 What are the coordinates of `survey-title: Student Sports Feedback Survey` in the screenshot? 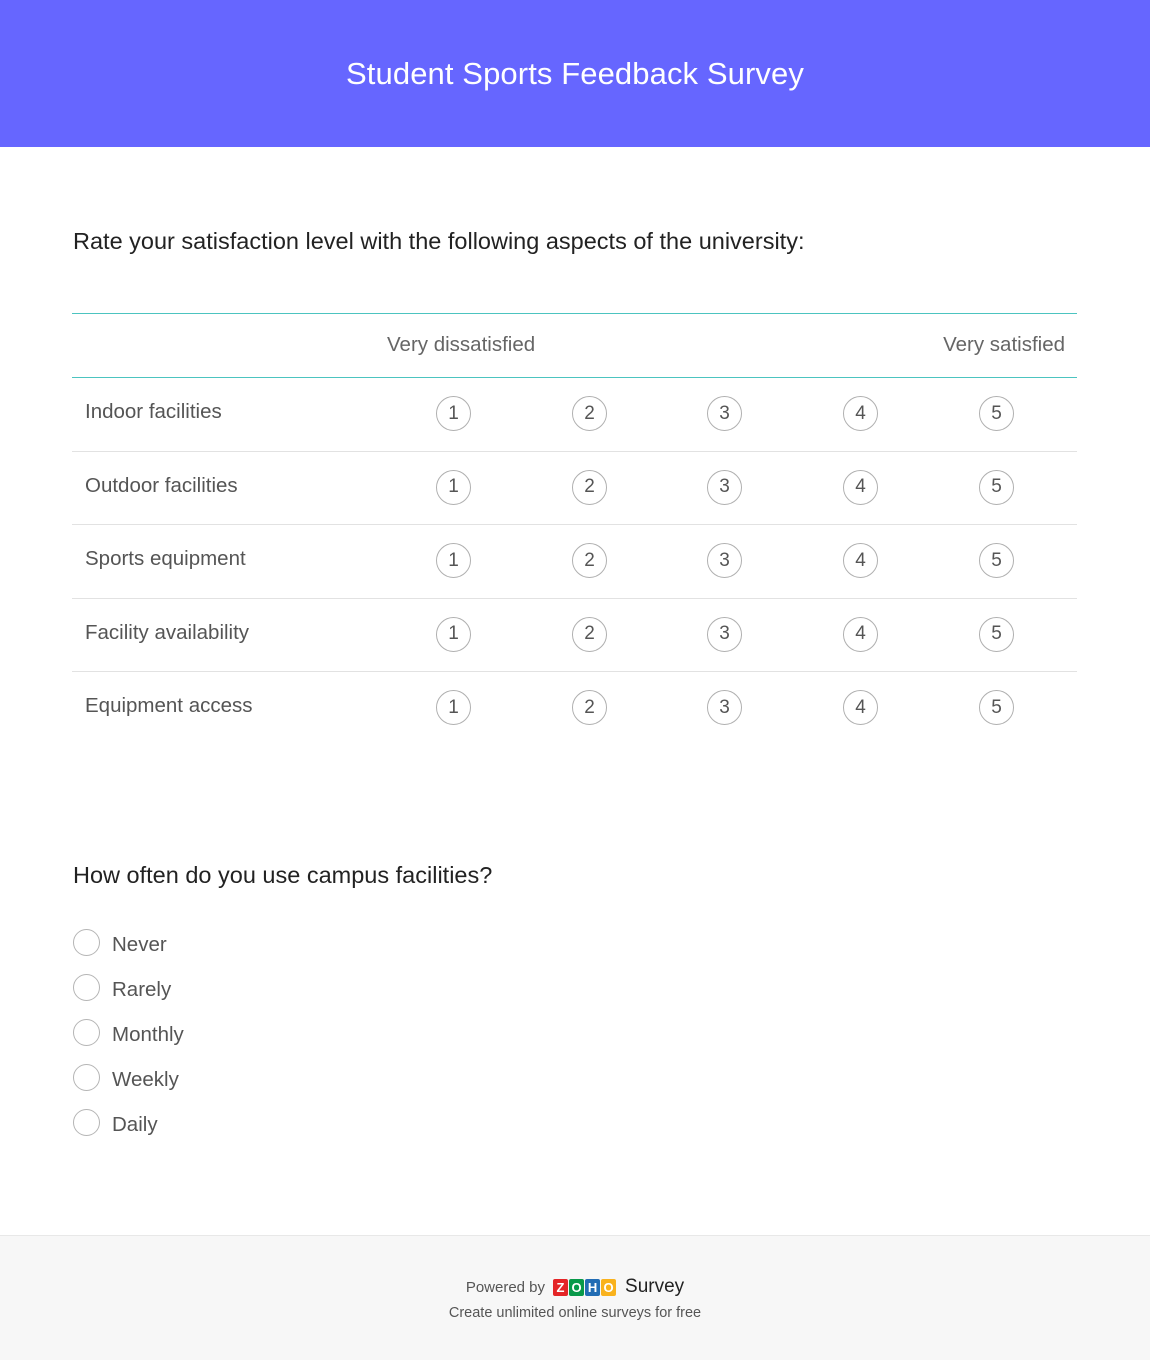 It's located at (575, 73).